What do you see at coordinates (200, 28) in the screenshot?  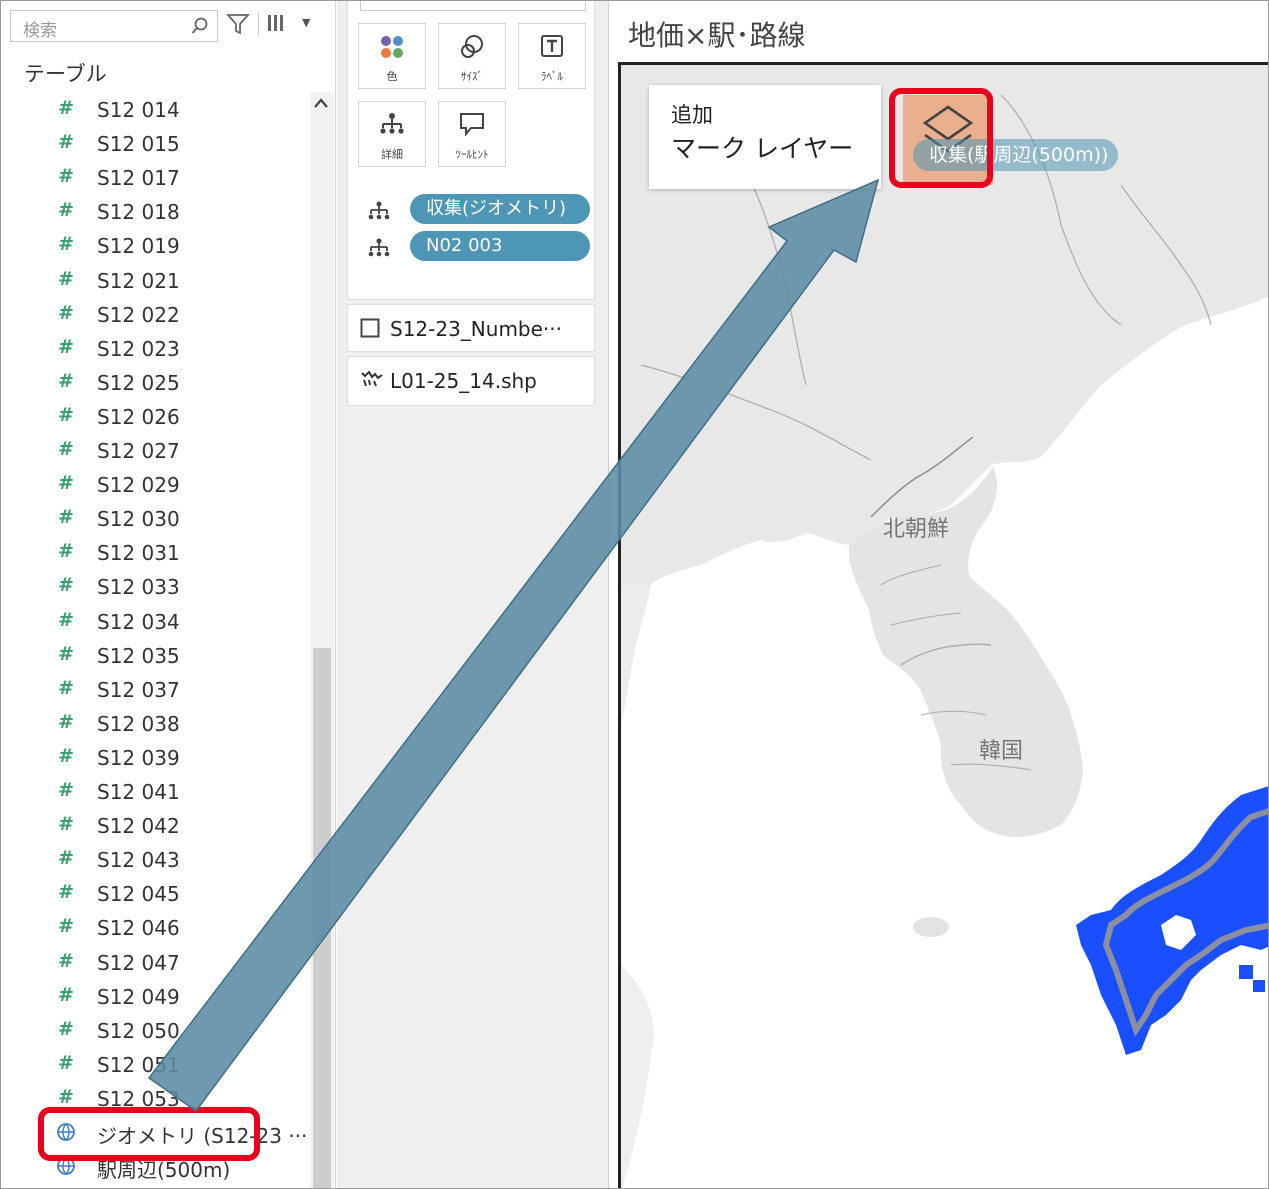 I see `search-icon` at bounding box center [200, 28].